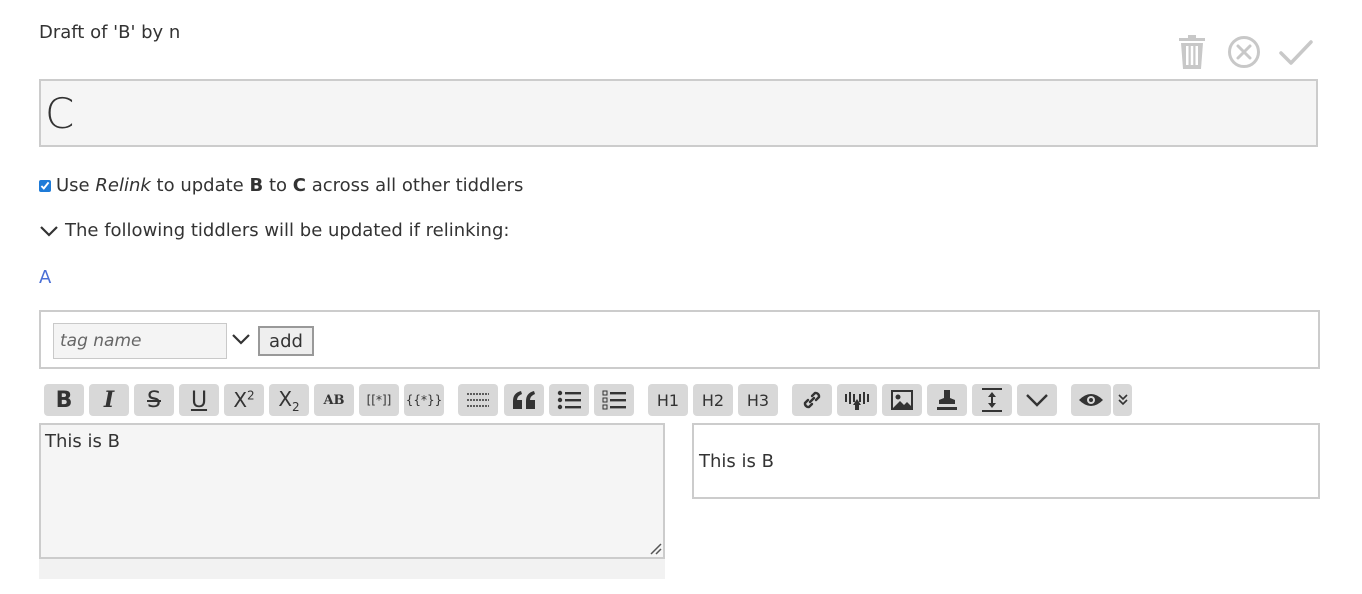 The height and width of the screenshot is (594, 1362). Describe the element at coordinates (678, 113) in the screenshot. I see `title-input` at that location.